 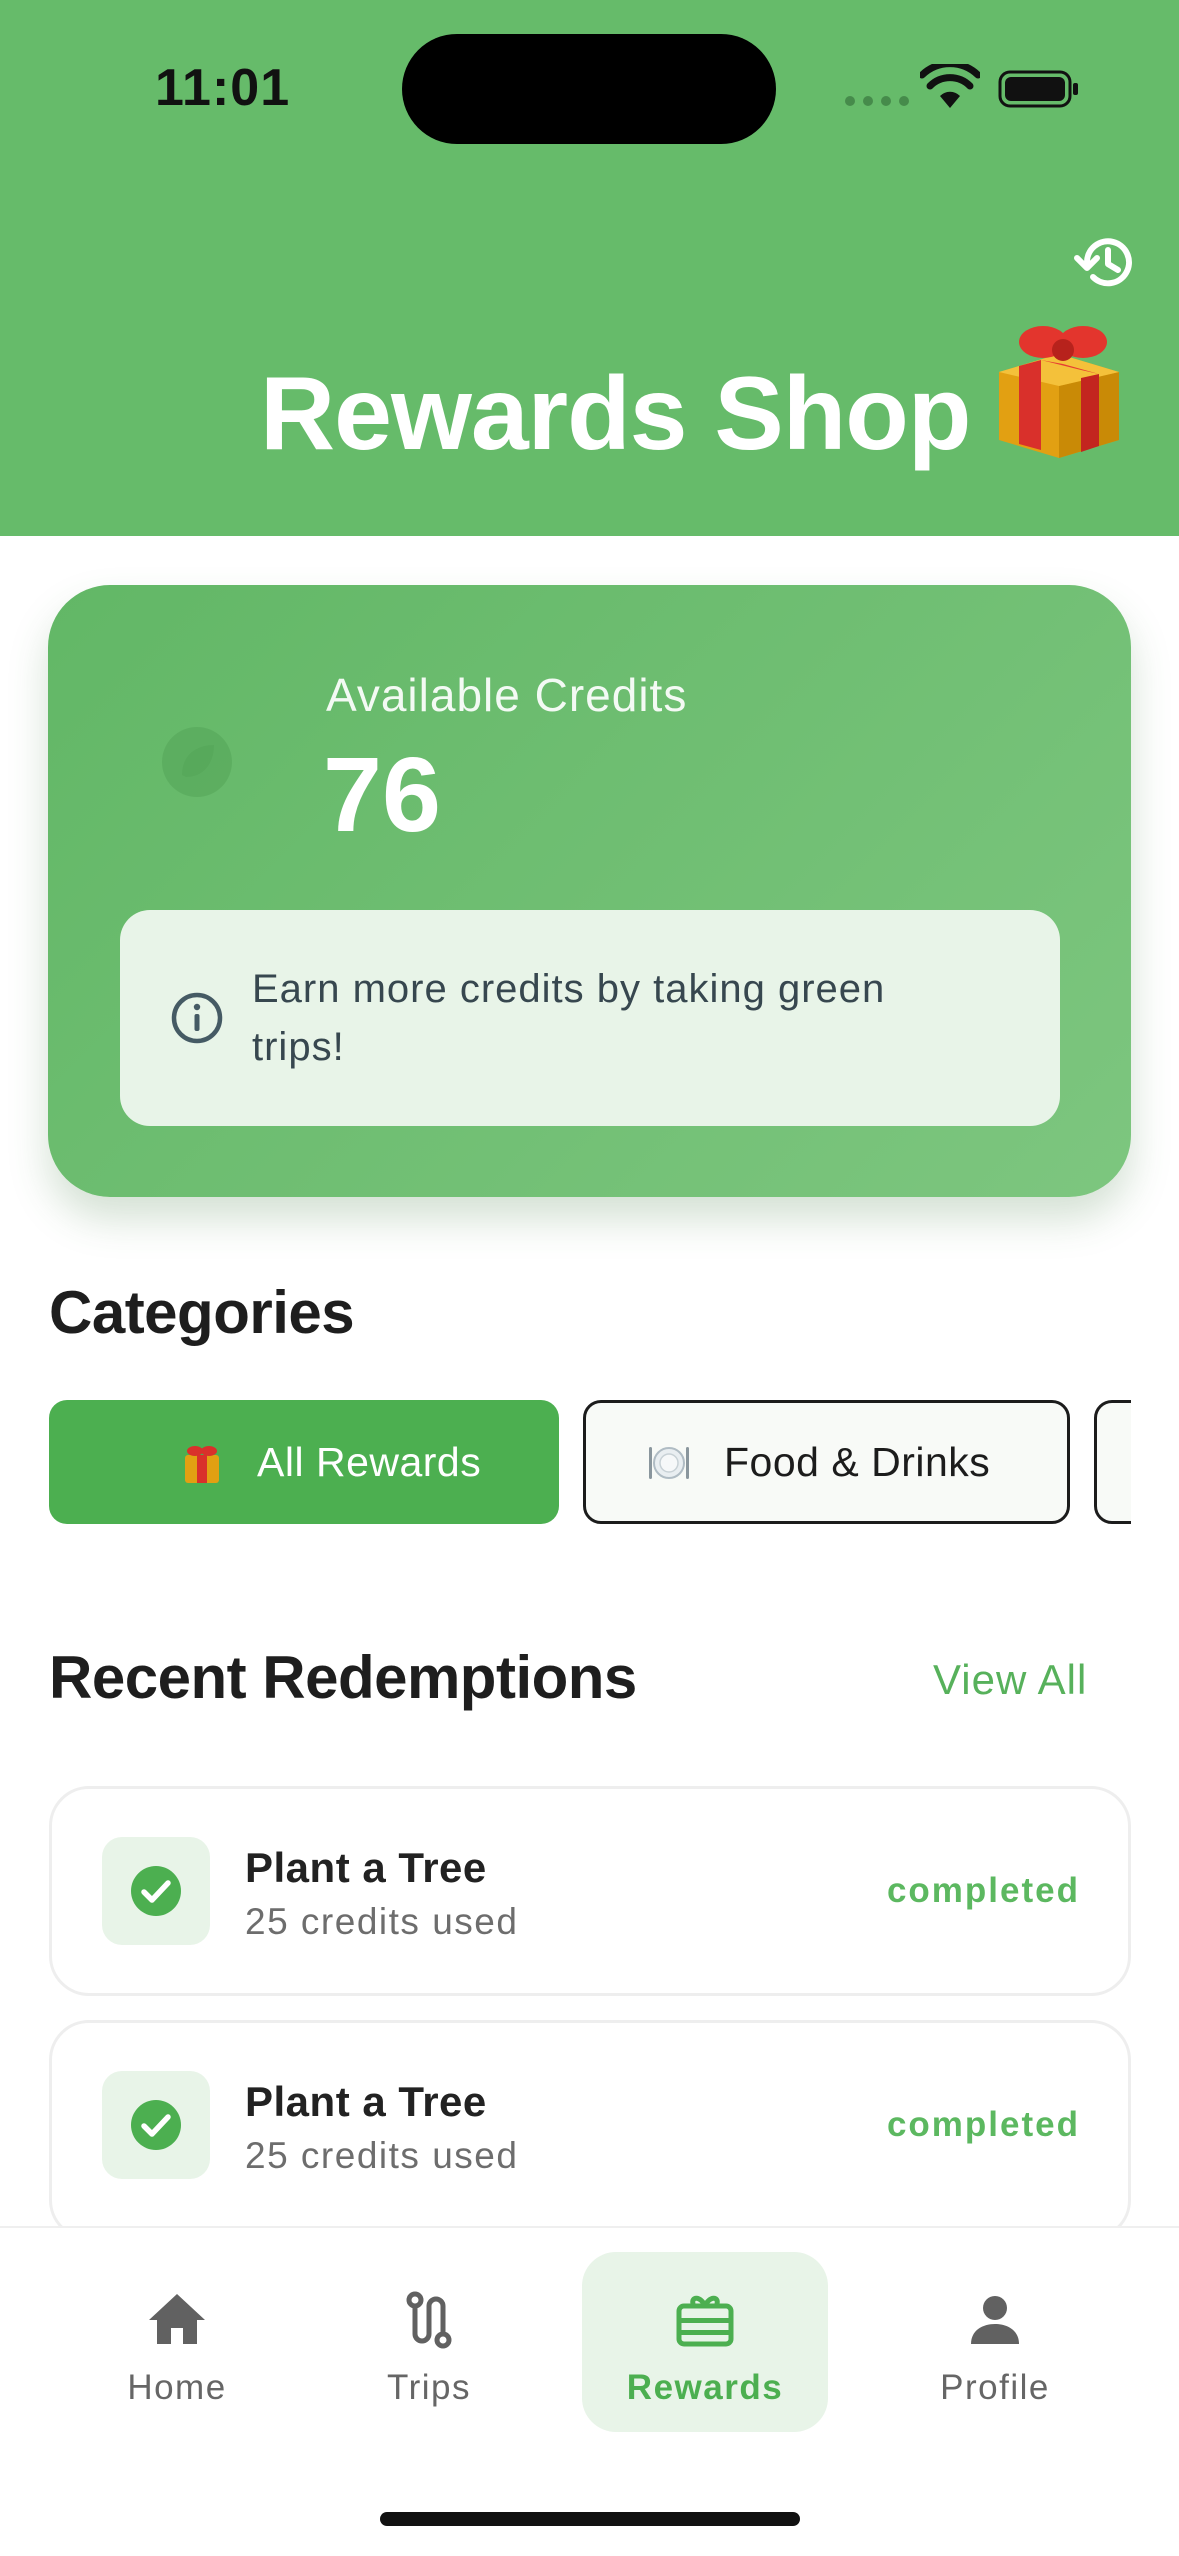 I want to click on person-icon, so click(x=995, y=2320).